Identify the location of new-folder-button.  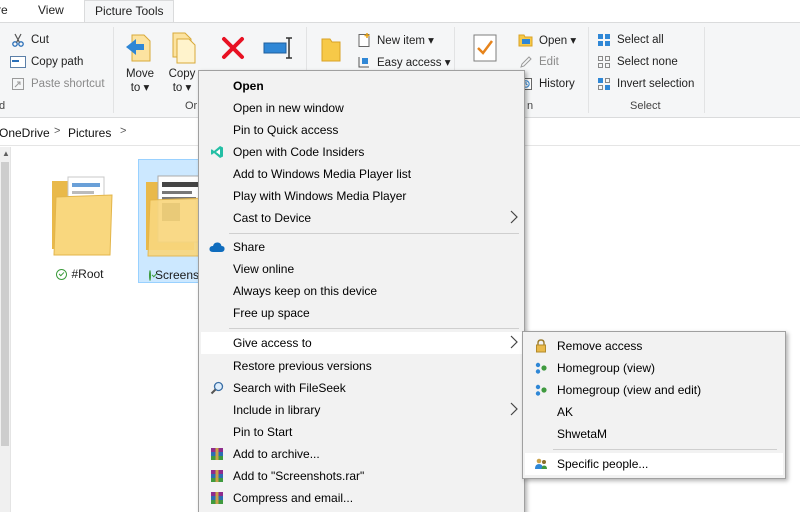
(331, 50).